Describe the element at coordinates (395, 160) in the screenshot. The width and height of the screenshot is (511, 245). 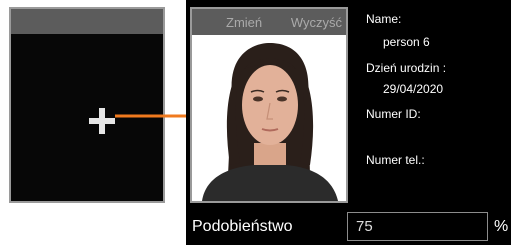
I see `phone-number-label: Numer tel.:` at that location.